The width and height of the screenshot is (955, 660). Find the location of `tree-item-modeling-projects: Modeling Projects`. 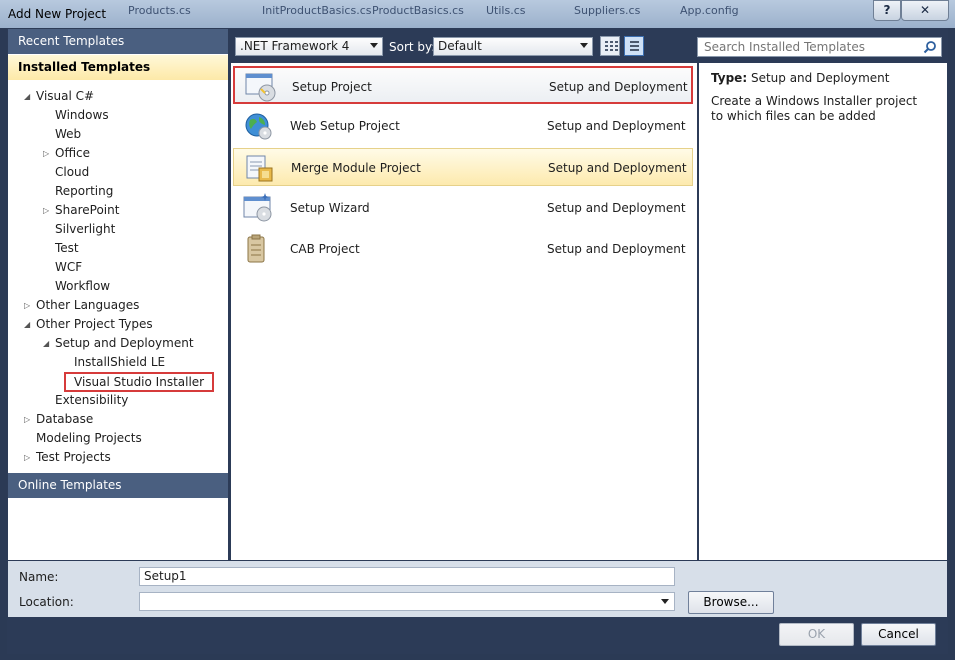

tree-item-modeling-projects: Modeling Projects is located at coordinates (89, 438).